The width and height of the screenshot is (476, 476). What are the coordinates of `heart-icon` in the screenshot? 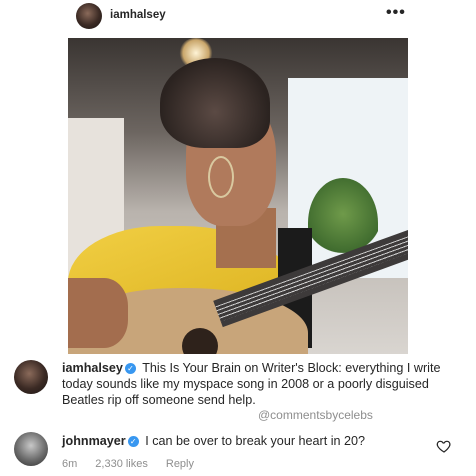 It's located at (444, 446).